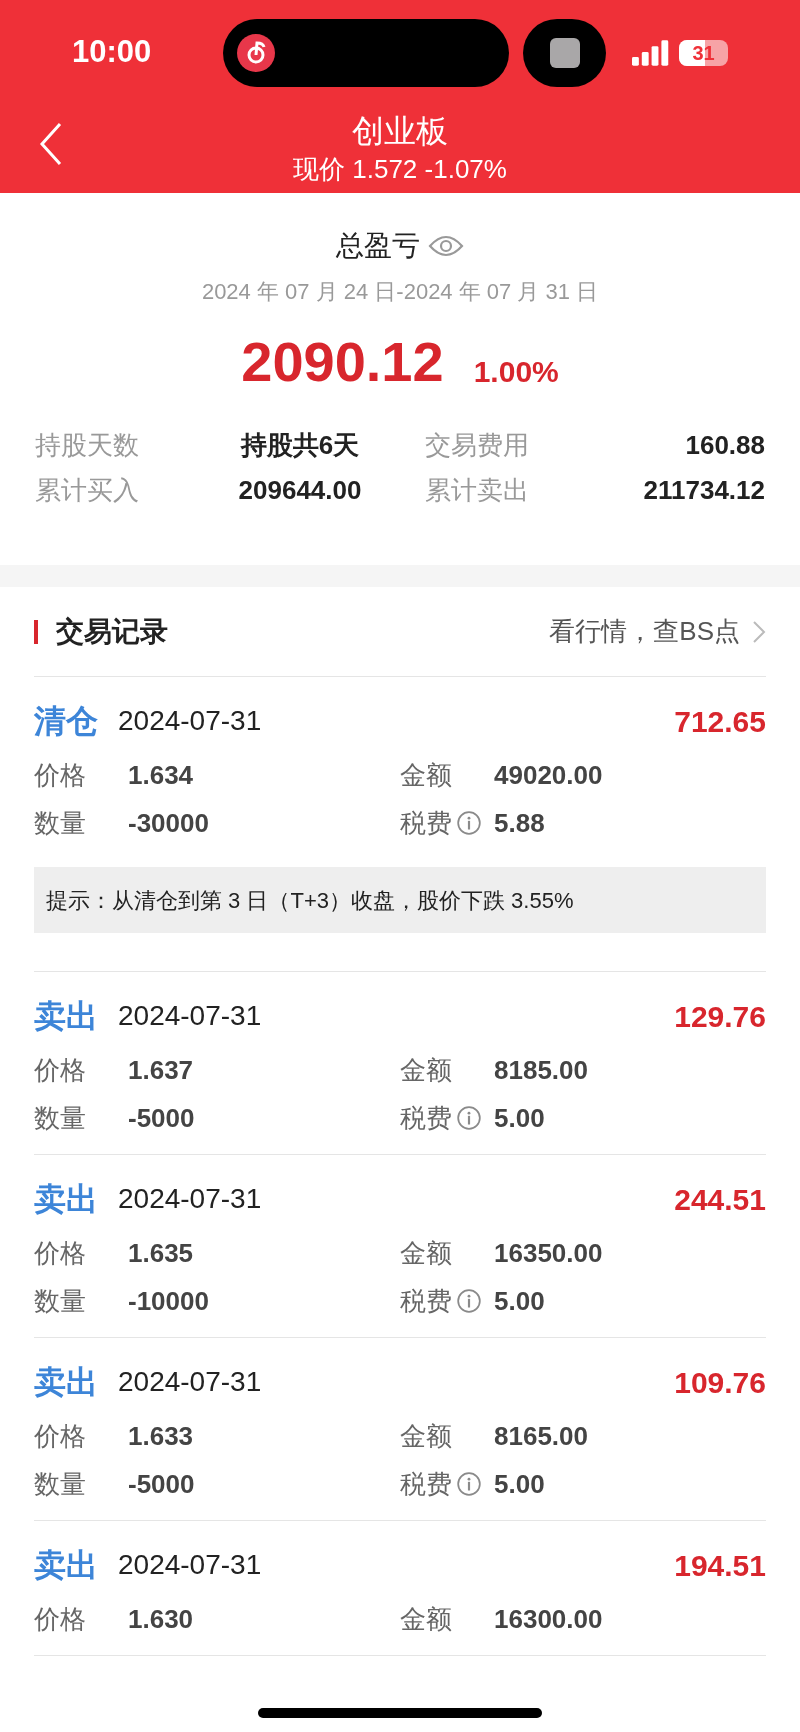 The width and height of the screenshot is (800, 1732). What do you see at coordinates (548, 775) in the screenshot?
I see `field-value: 49020.00` at bounding box center [548, 775].